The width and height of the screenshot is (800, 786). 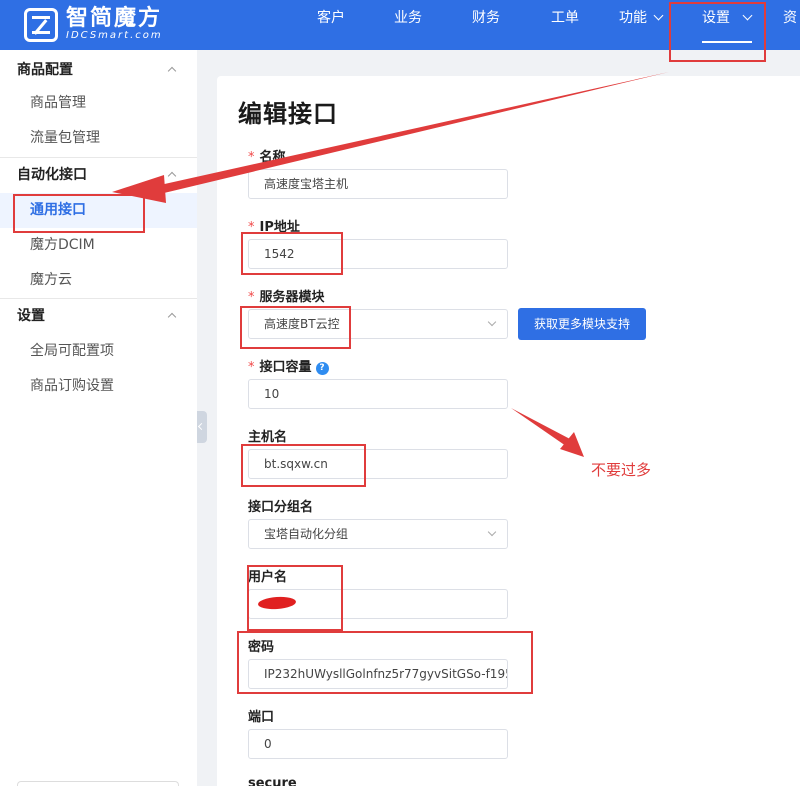 I want to click on server-module-label-text: 服务器模块, so click(x=292, y=297).